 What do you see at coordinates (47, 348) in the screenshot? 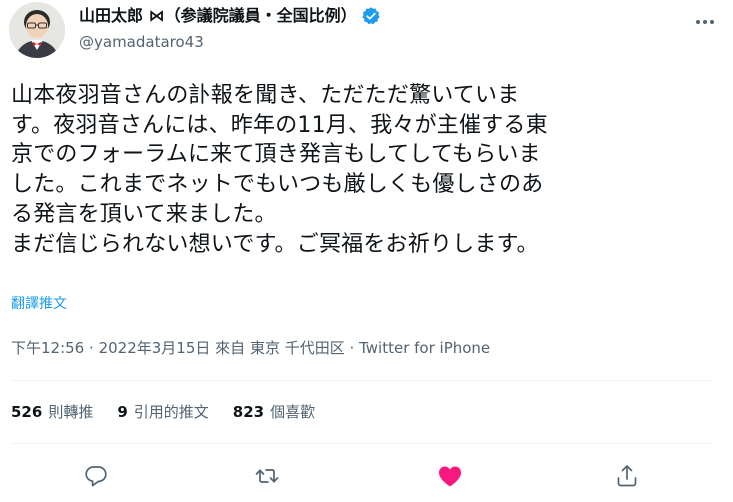
I see `tweet-time: 下午12:56` at bounding box center [47, 348].